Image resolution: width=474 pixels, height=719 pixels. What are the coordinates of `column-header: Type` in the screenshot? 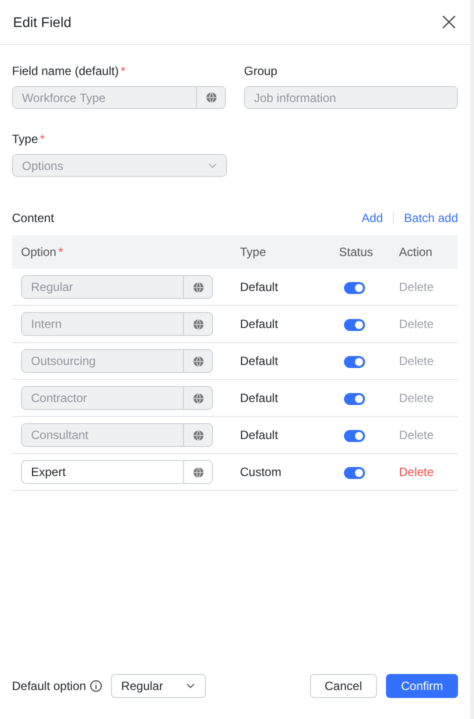 It's located at (253, 252).